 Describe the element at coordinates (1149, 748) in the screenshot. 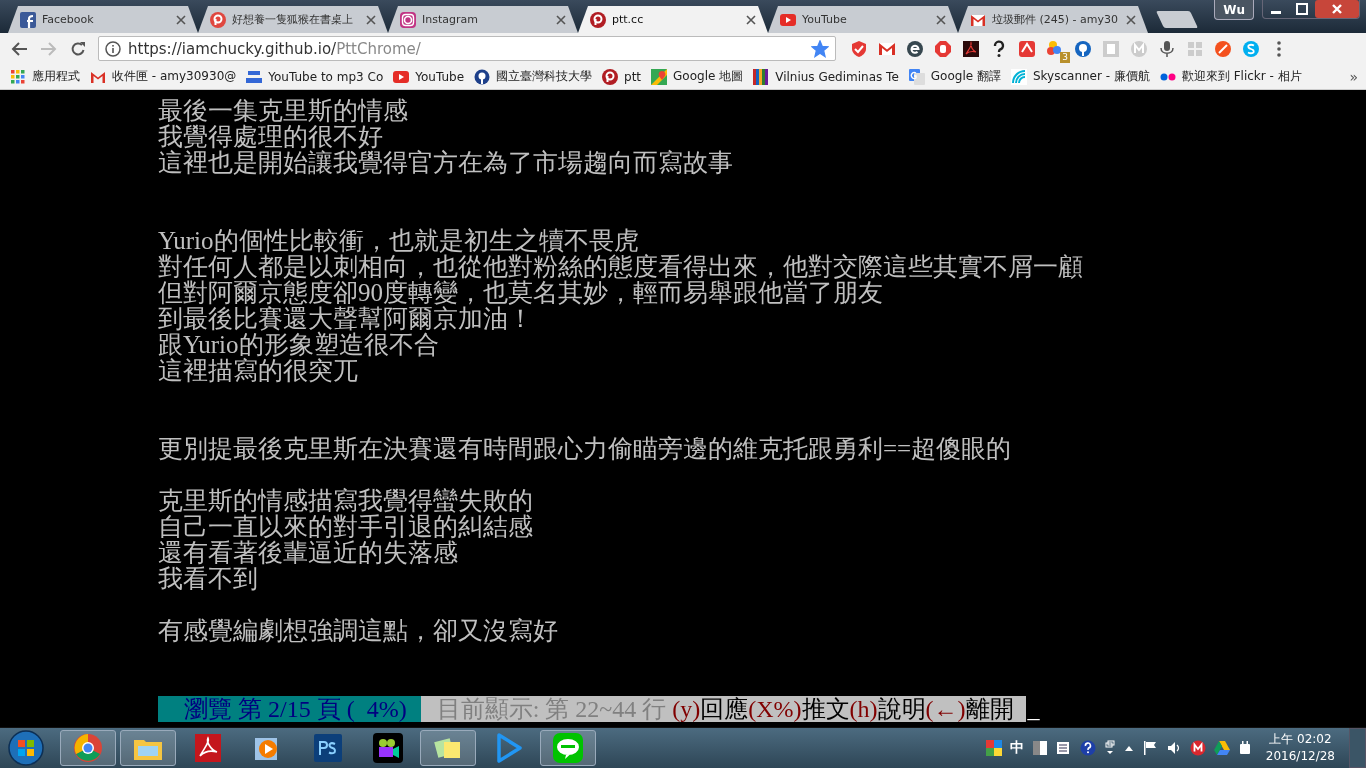

I see `flag-icon` at that location.